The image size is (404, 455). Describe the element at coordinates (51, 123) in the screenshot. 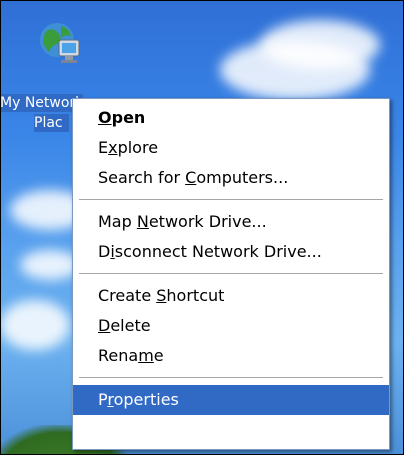

I see `icon-label-line2: Plac` at that location.